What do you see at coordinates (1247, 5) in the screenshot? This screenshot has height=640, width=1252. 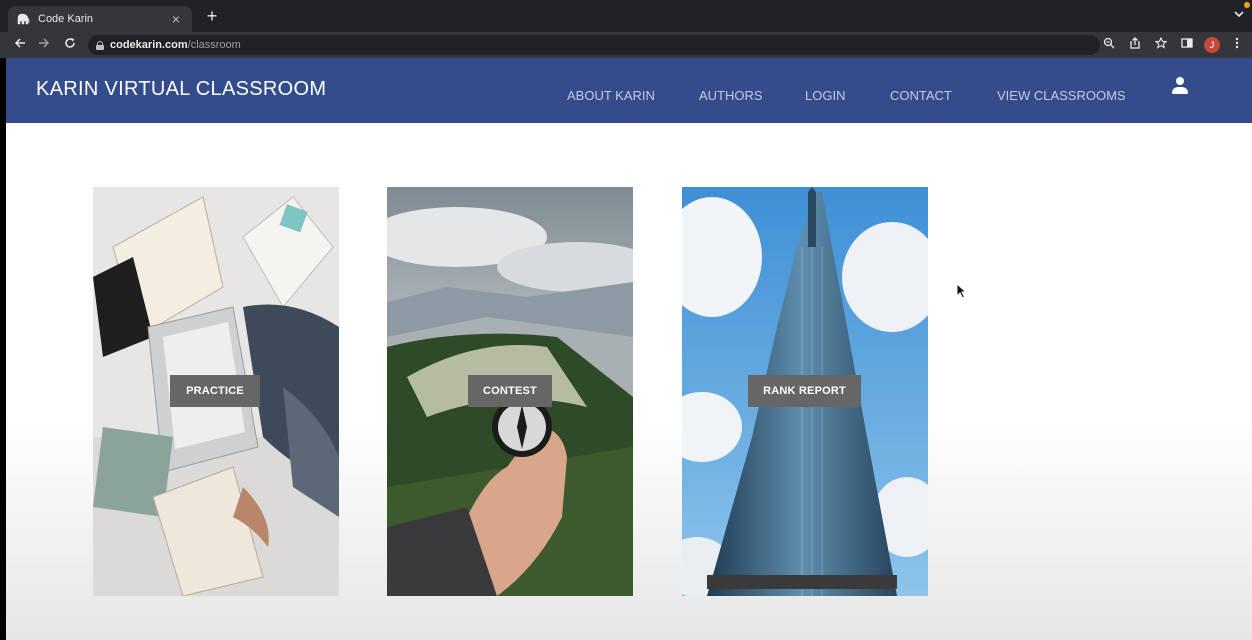 I see `update-dot-icon` at bounding box center [1247, 5].